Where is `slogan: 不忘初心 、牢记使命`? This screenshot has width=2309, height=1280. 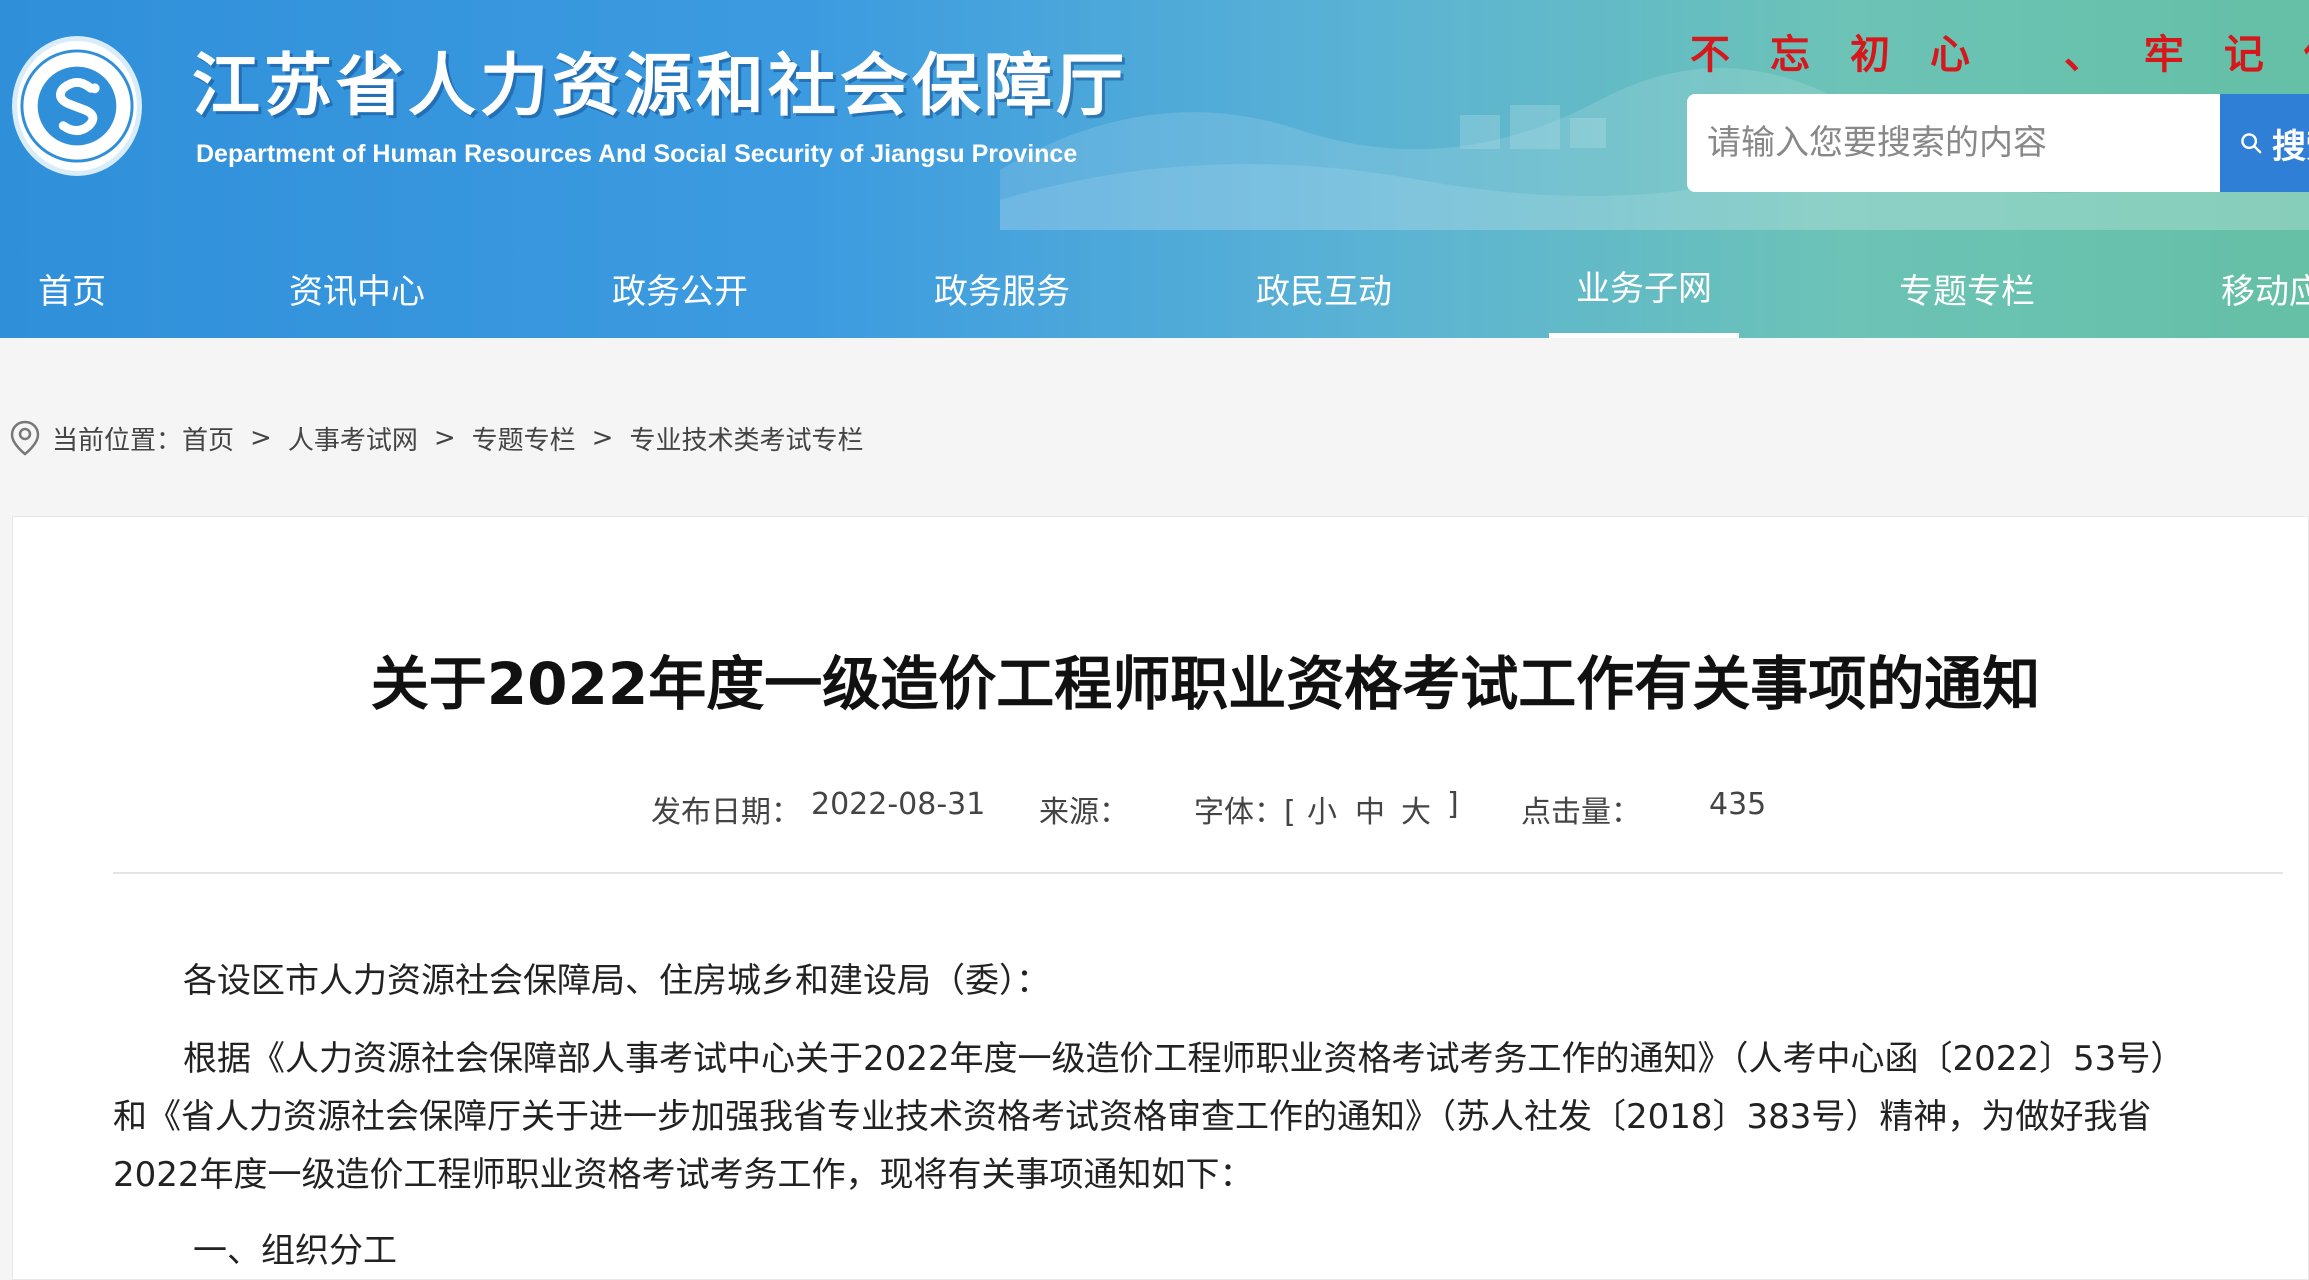
slogan: 不忘初心 、牢记使命 is located at coordinates (1999, 54).